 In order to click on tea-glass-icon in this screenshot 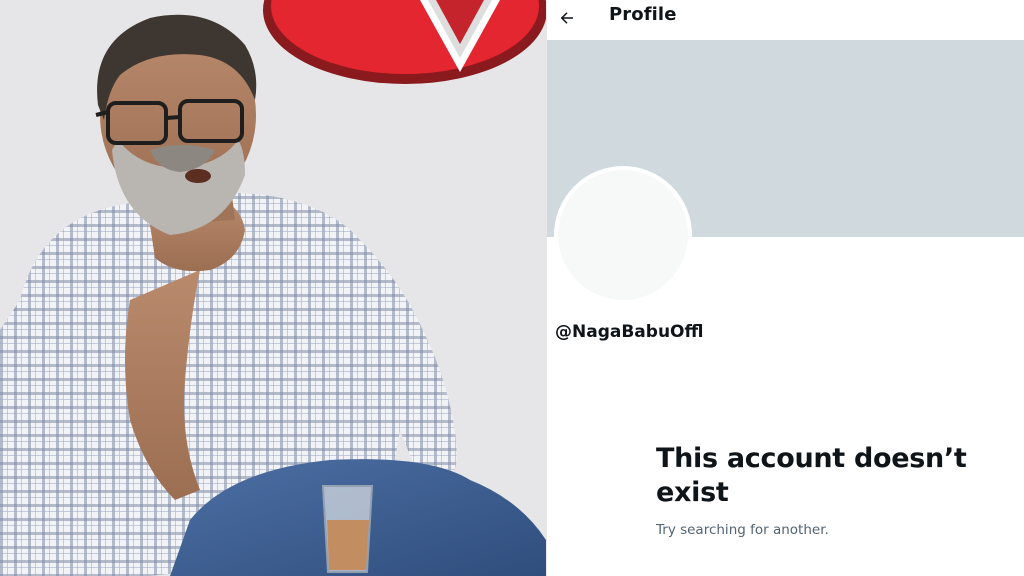, I will do `click(347, 529)`.